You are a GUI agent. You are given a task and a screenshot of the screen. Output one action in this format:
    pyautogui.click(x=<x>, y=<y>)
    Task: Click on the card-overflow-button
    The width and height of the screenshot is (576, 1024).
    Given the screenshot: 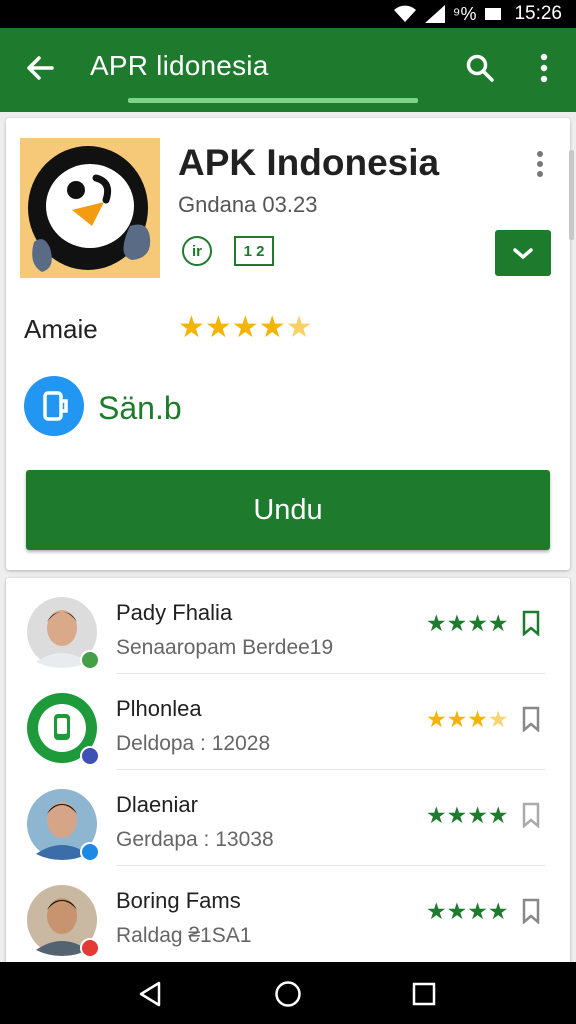 What is the action you would take?
    pyautogui.click(x=540, y=164)
    